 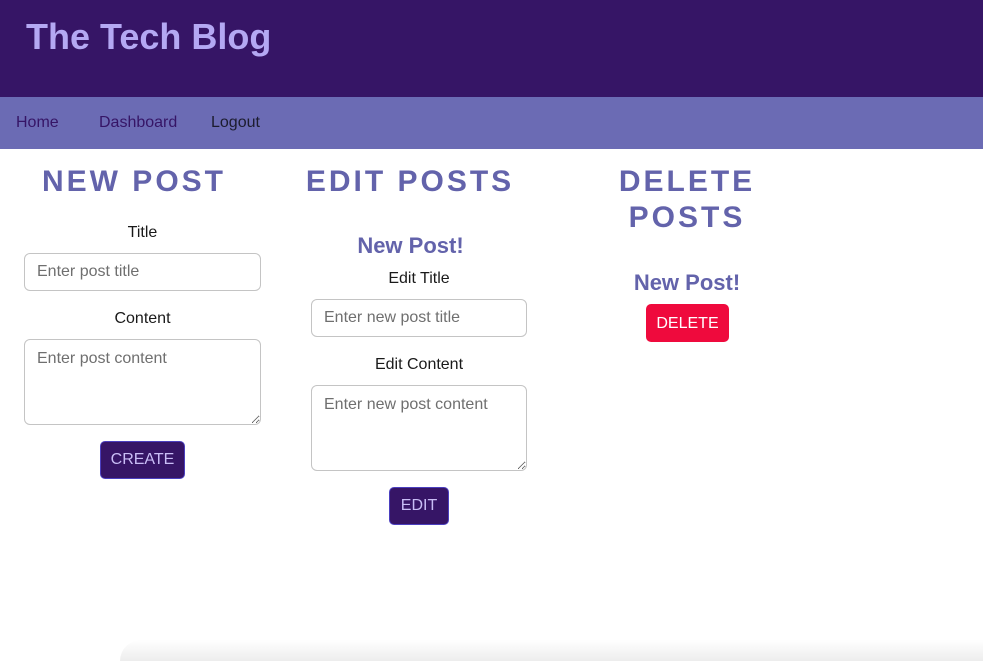 I want to click on delete-heading-line2: POSTS, so click(x=687, y=217).